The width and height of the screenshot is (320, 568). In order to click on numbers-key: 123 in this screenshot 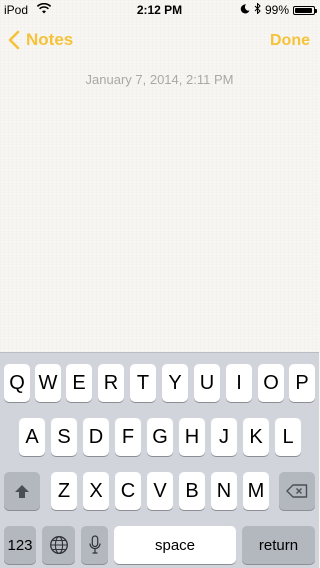, I will do `click(20, 545)`.